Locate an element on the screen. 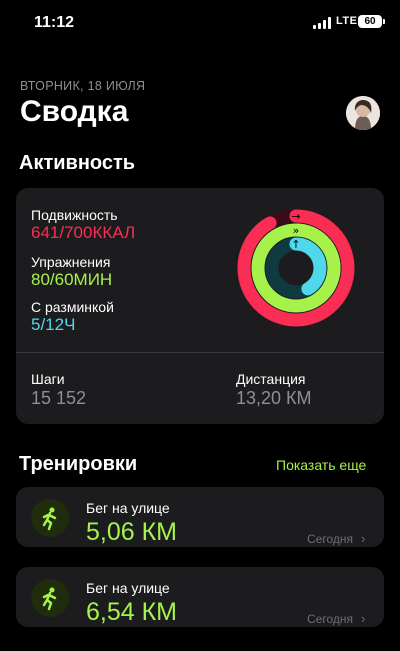 The image size is (400, 651). exercise-label: Упражнения is located at coordinates (71, 262).